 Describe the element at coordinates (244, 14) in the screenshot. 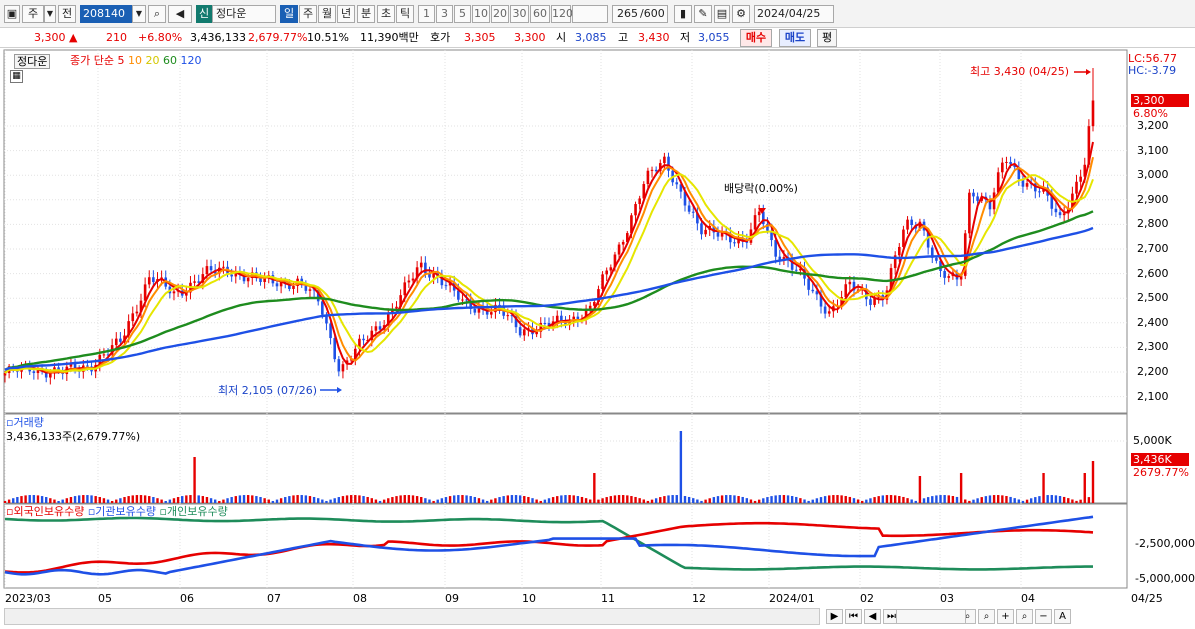

I see `stock-name: 정다운` at that location.